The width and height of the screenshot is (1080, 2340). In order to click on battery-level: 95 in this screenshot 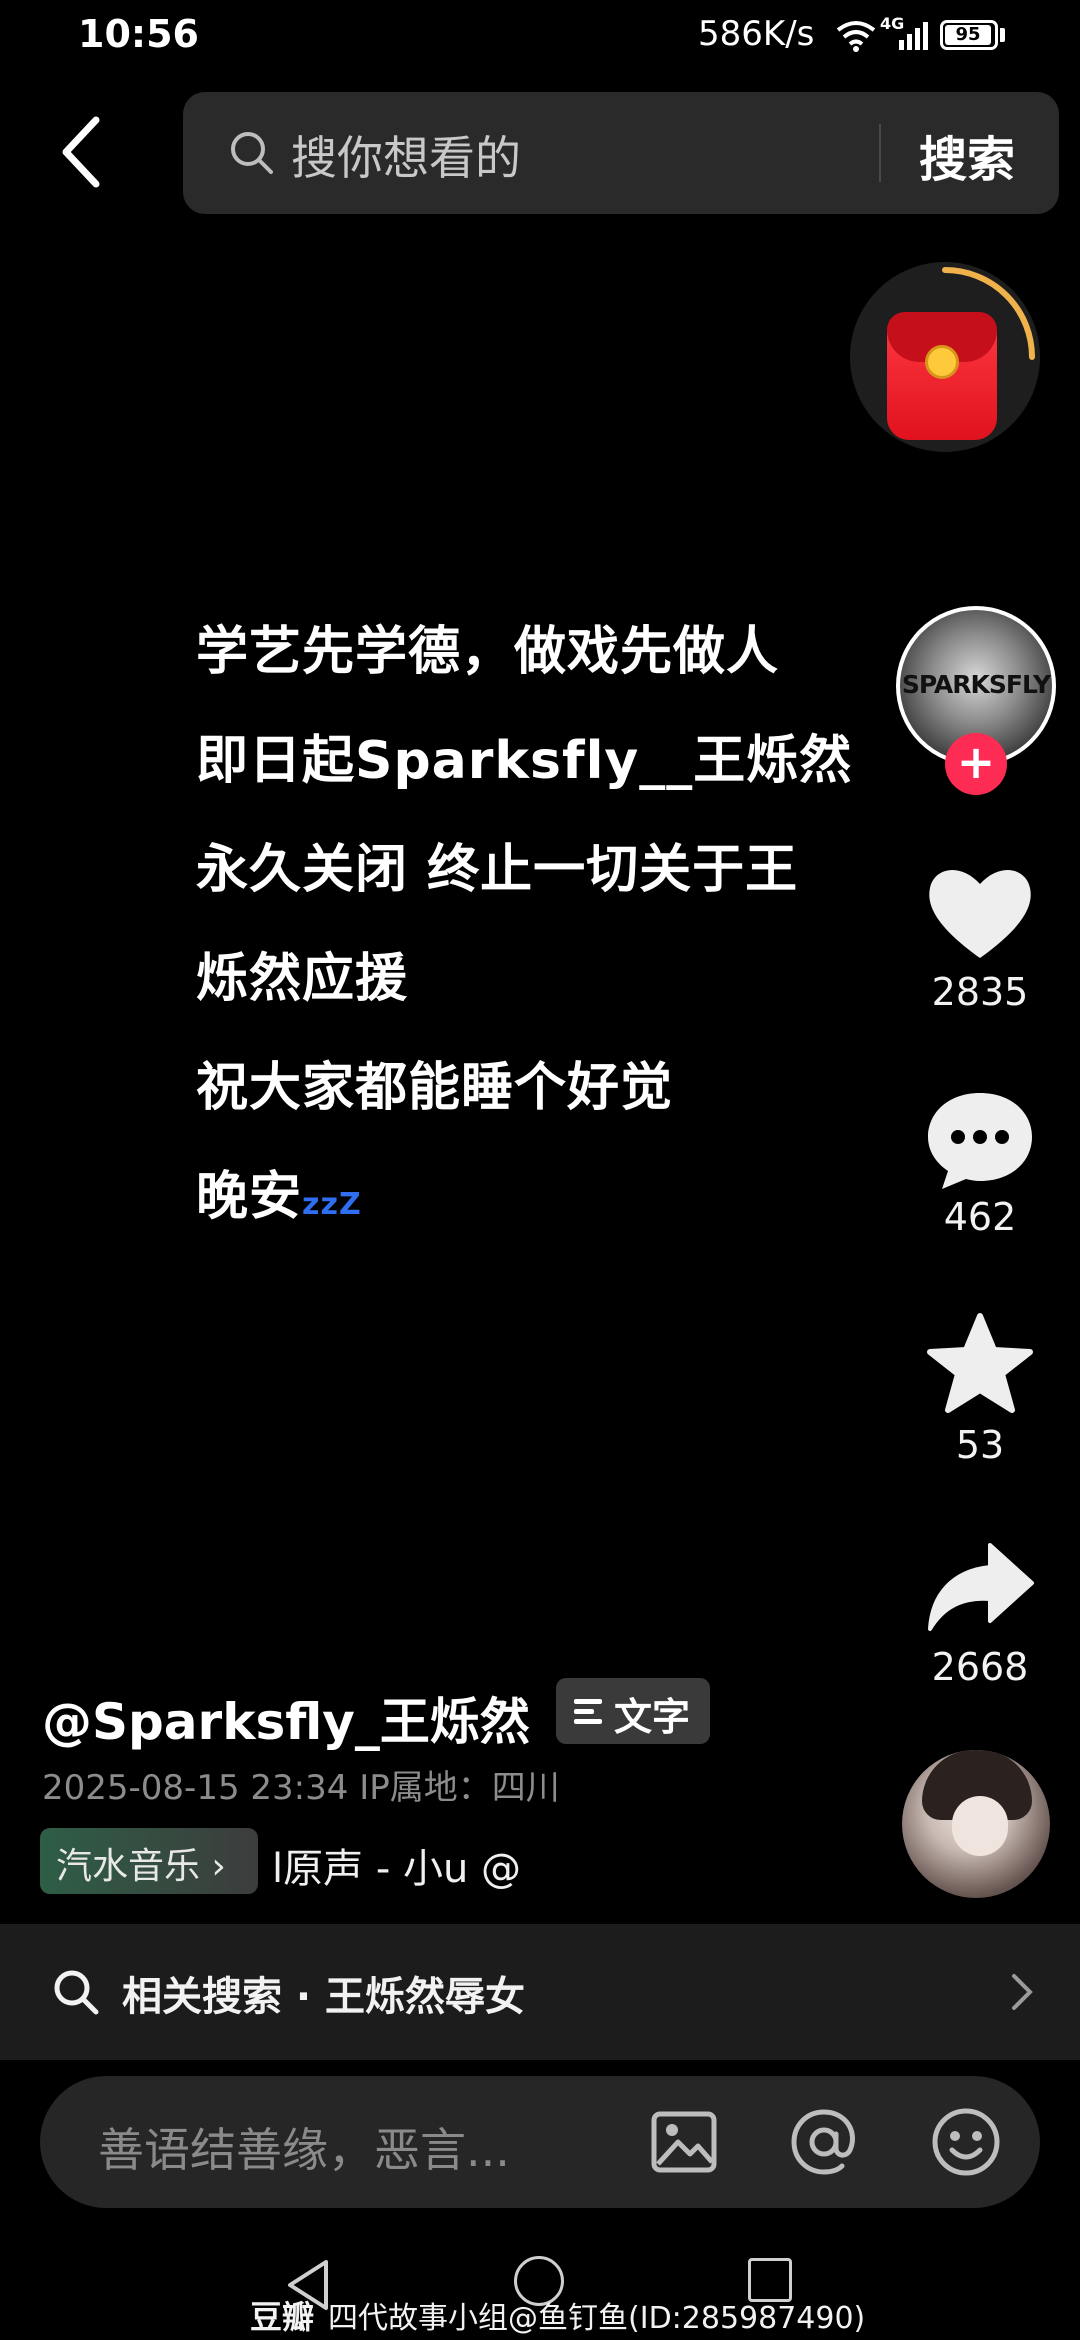, I will do `click(968, 34)`.